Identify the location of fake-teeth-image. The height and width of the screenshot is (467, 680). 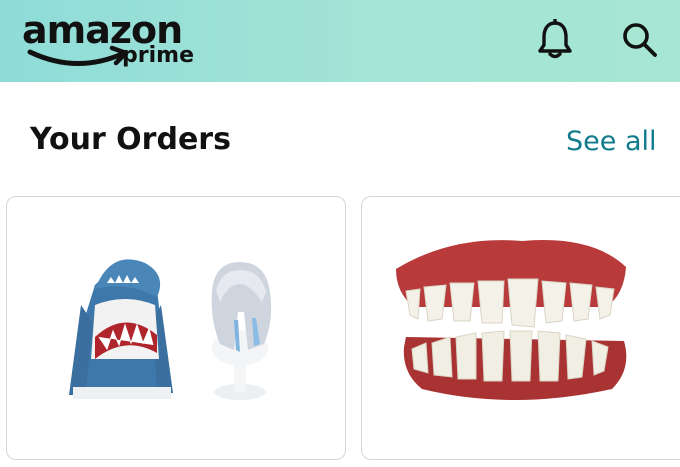
(511, 320).